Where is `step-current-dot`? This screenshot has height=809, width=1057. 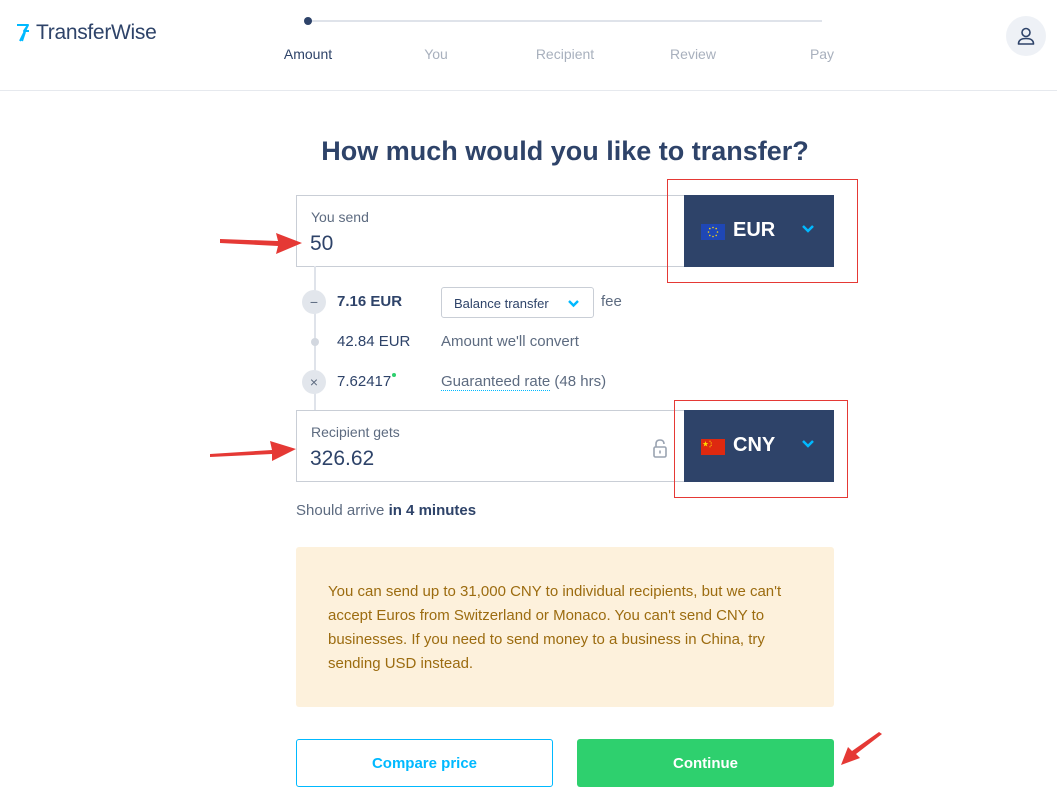
step-current-dot is located at coordinates (308, 21).